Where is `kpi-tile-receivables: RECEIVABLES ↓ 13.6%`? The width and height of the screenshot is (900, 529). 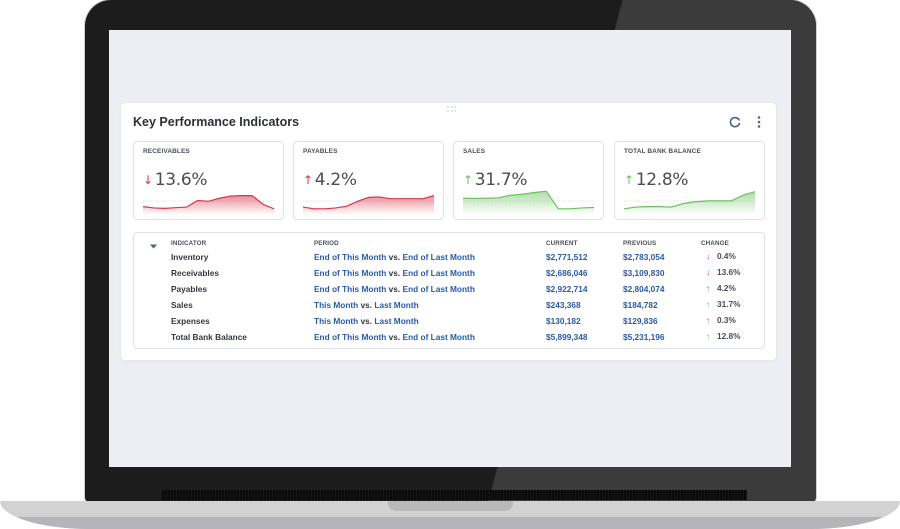 kpi-tile-receivables: RECEIVABLES ↓ 13.6% is located at coordinates (208, 180).